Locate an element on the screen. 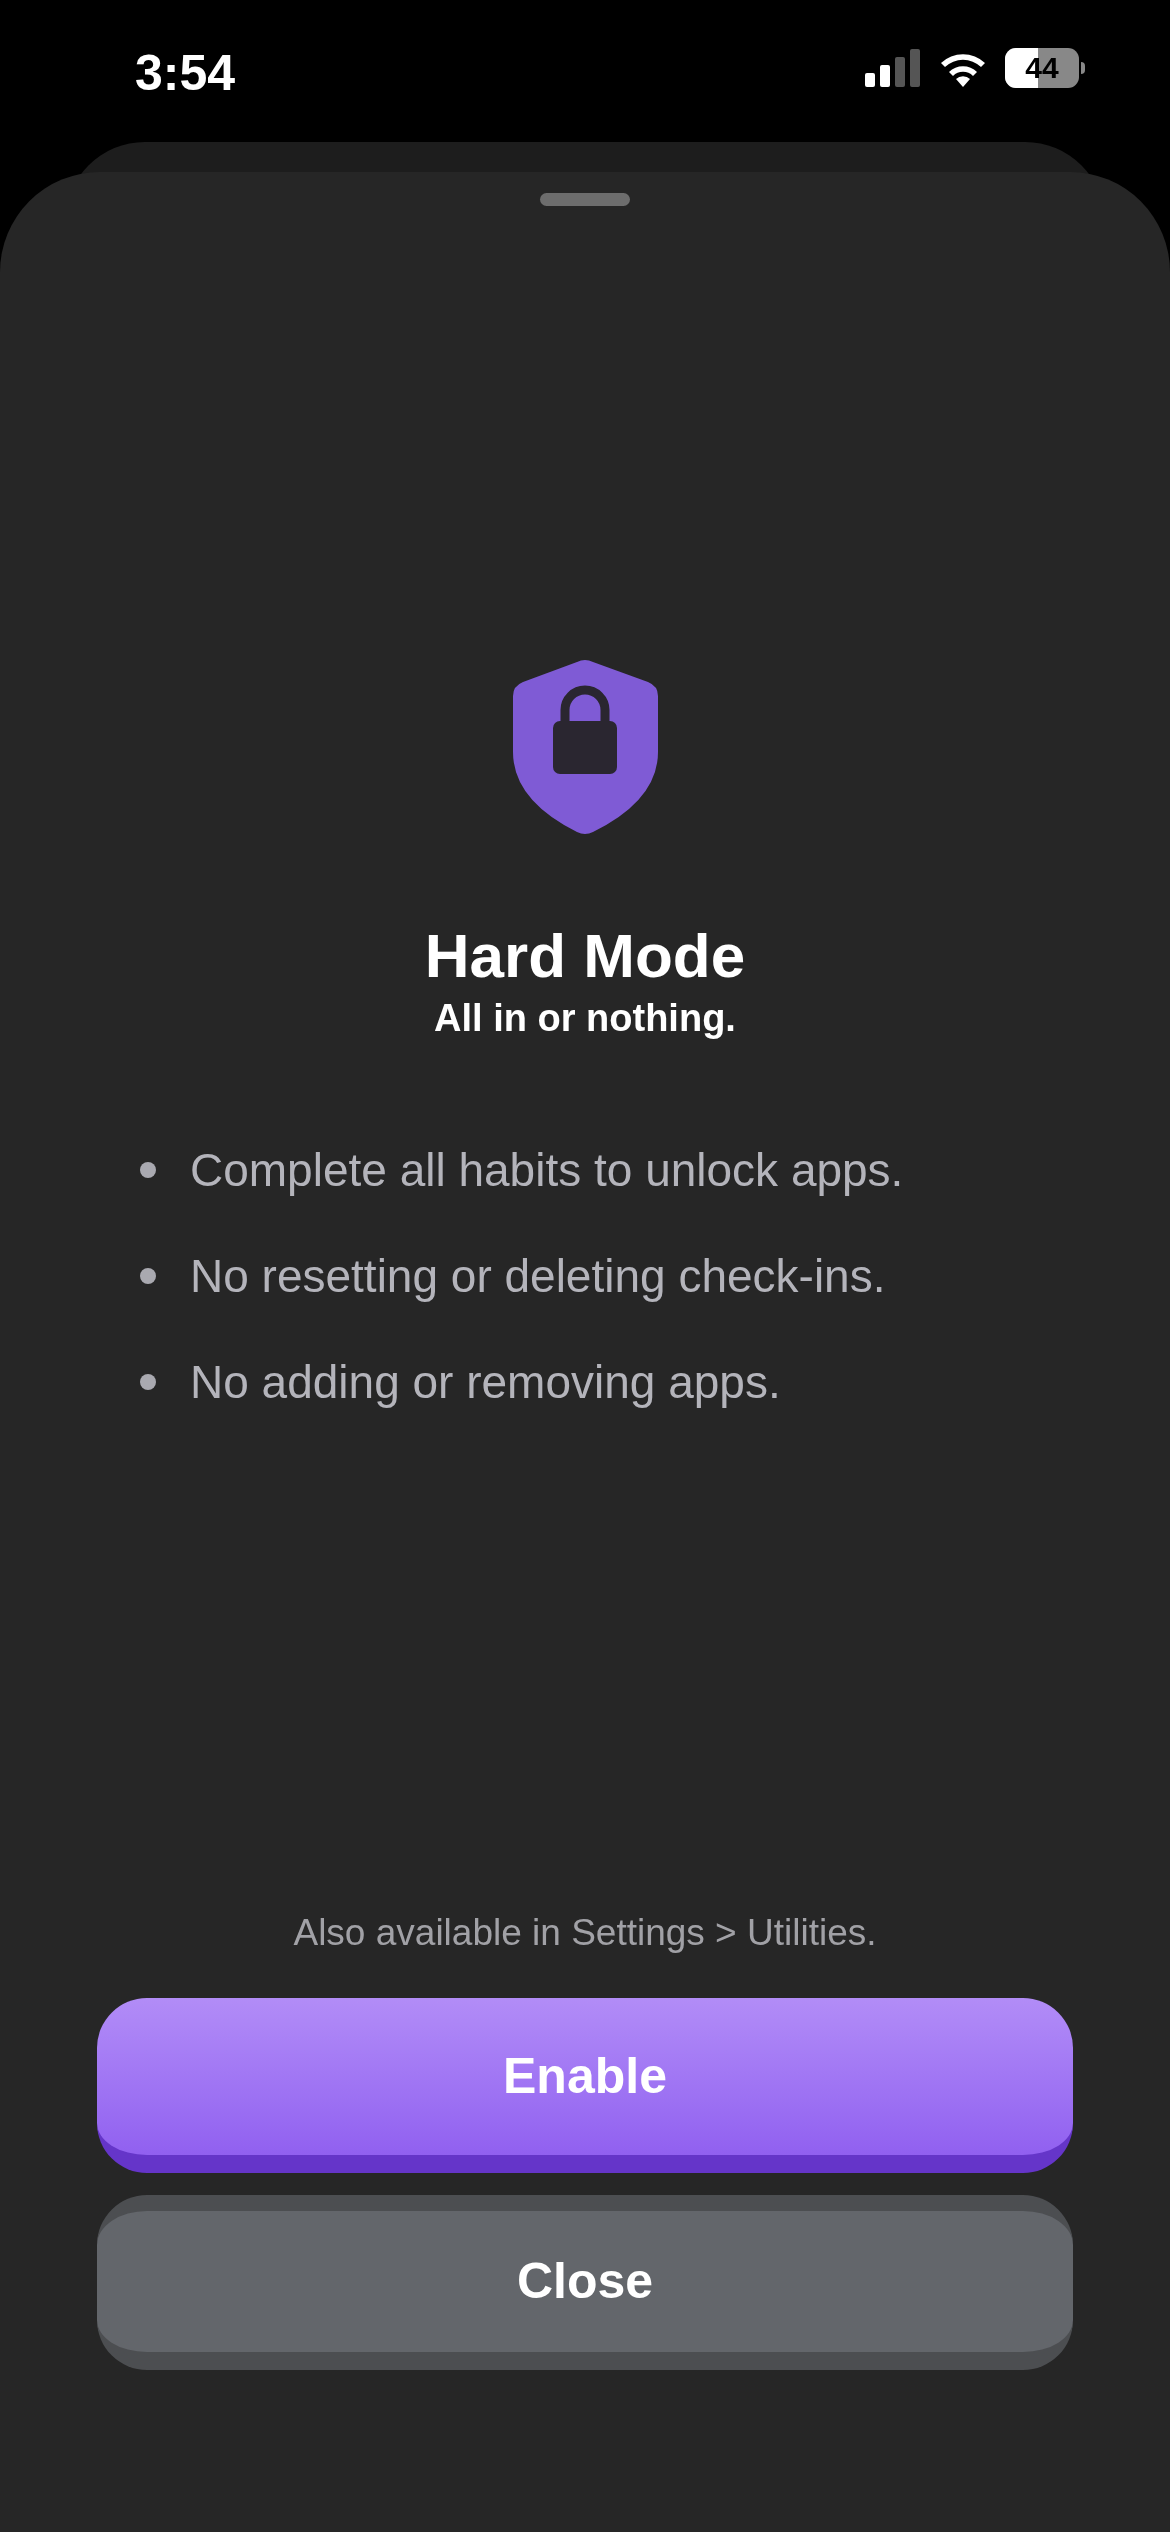  enable-button: Enable is located at coordinates (585, 2085).